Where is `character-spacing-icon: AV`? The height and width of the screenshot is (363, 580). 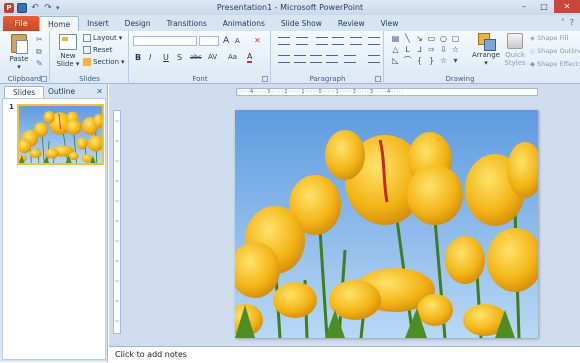 character-spacing-icon: AV is located at coordinates (212, 57).